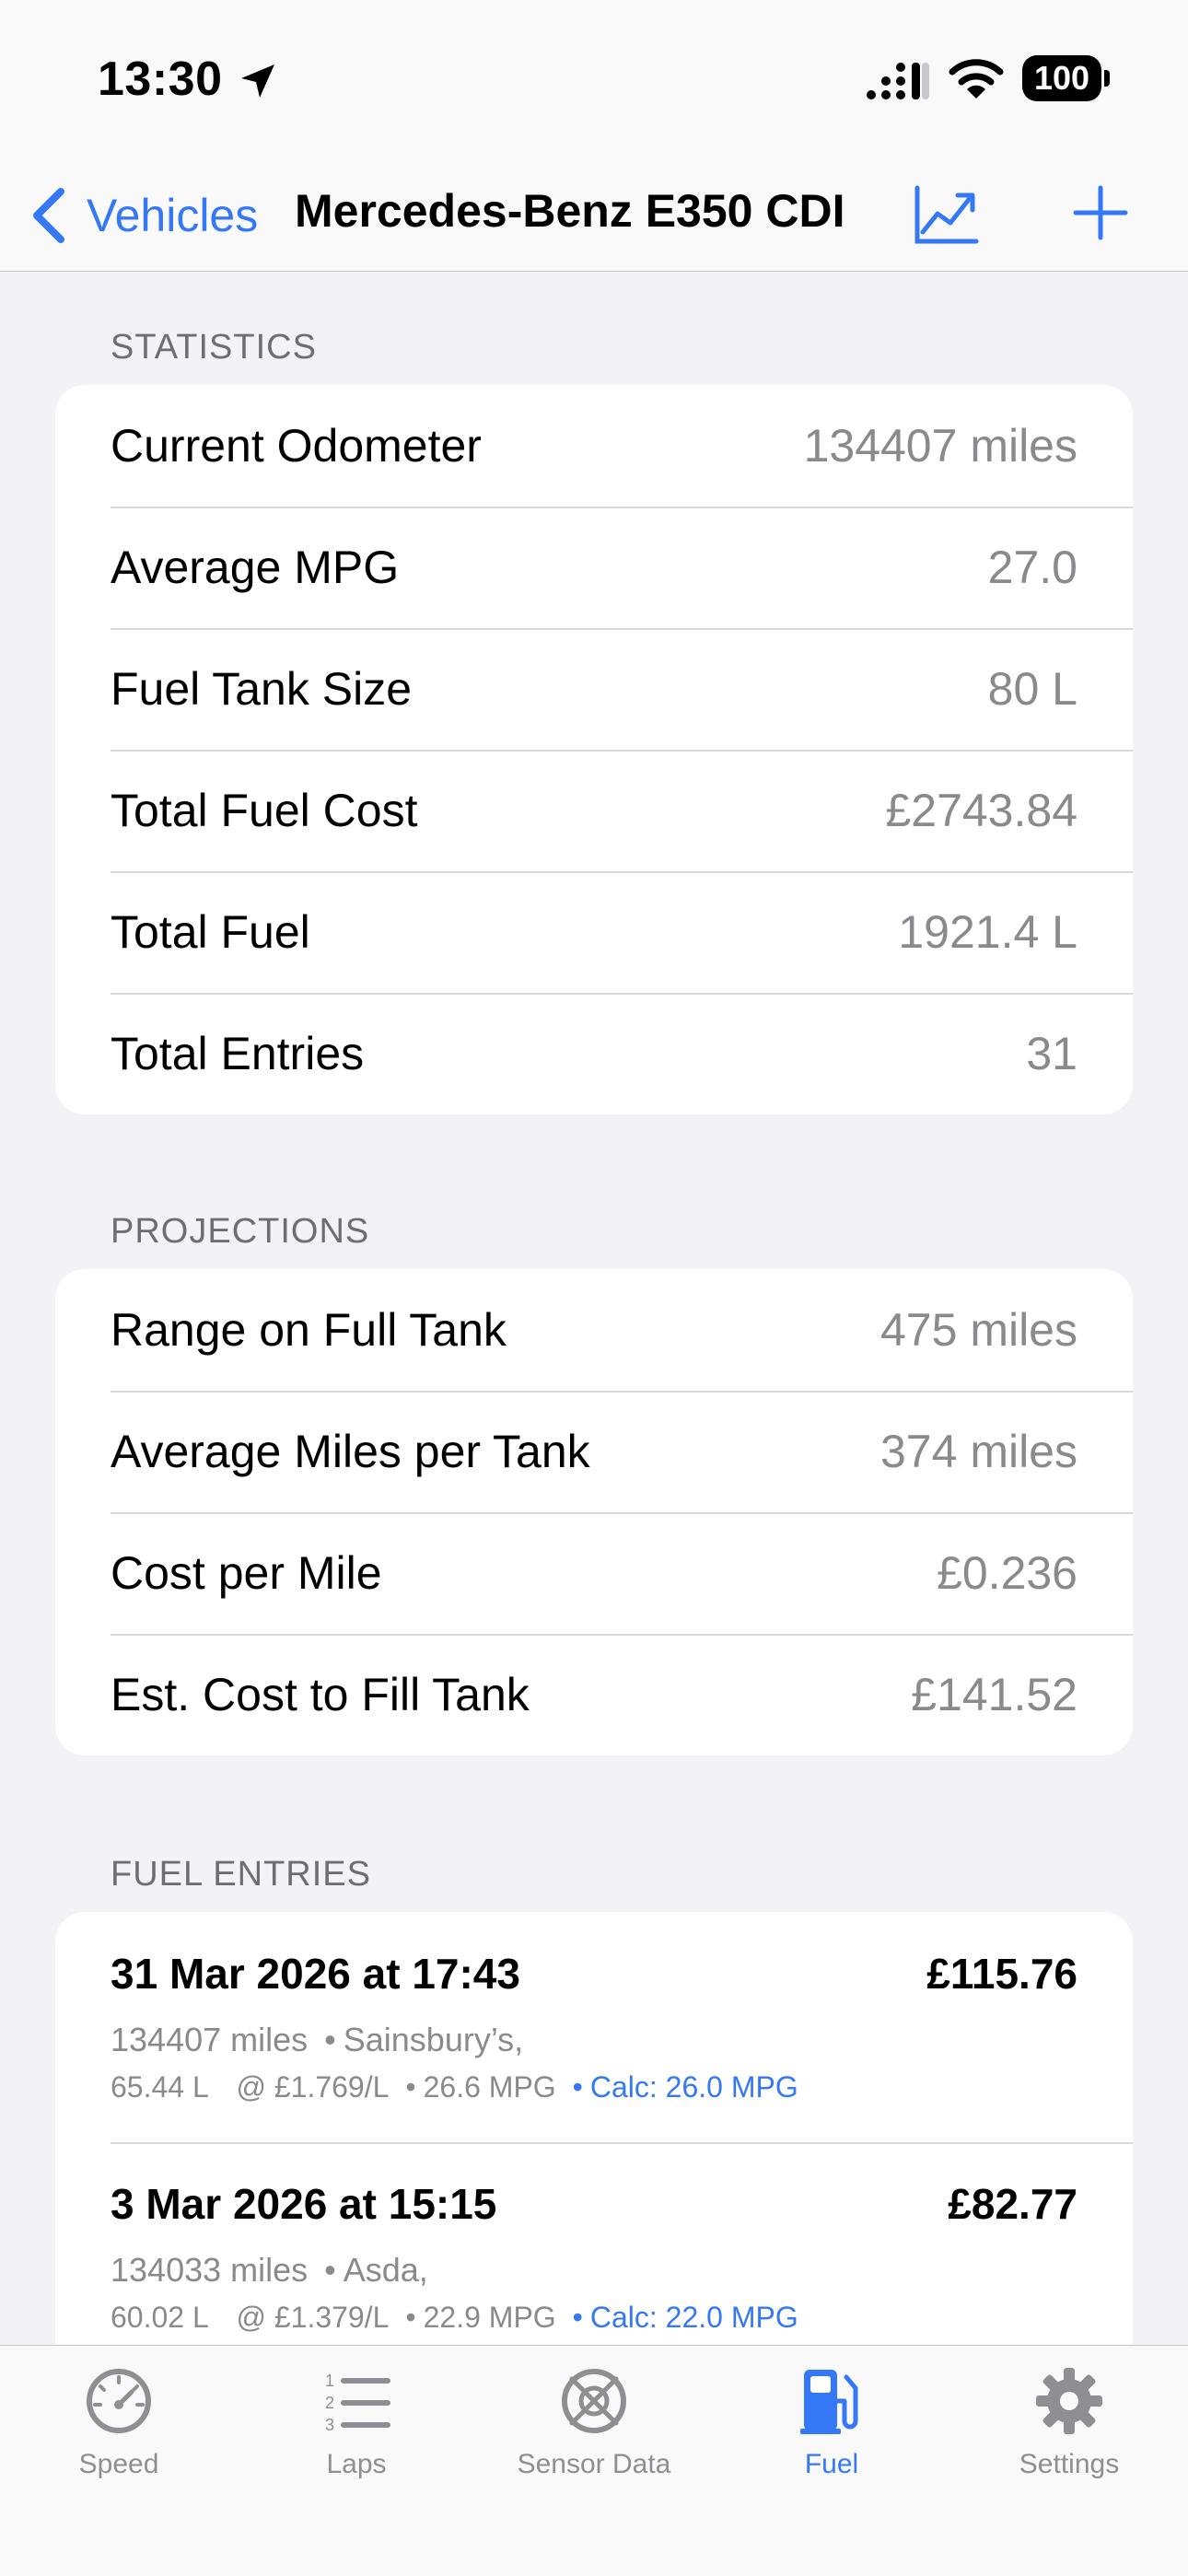  What do you see at coordinates (1107, 78) in the screenshot?
I see `battery-tip` at bounding box center [1107, 78].